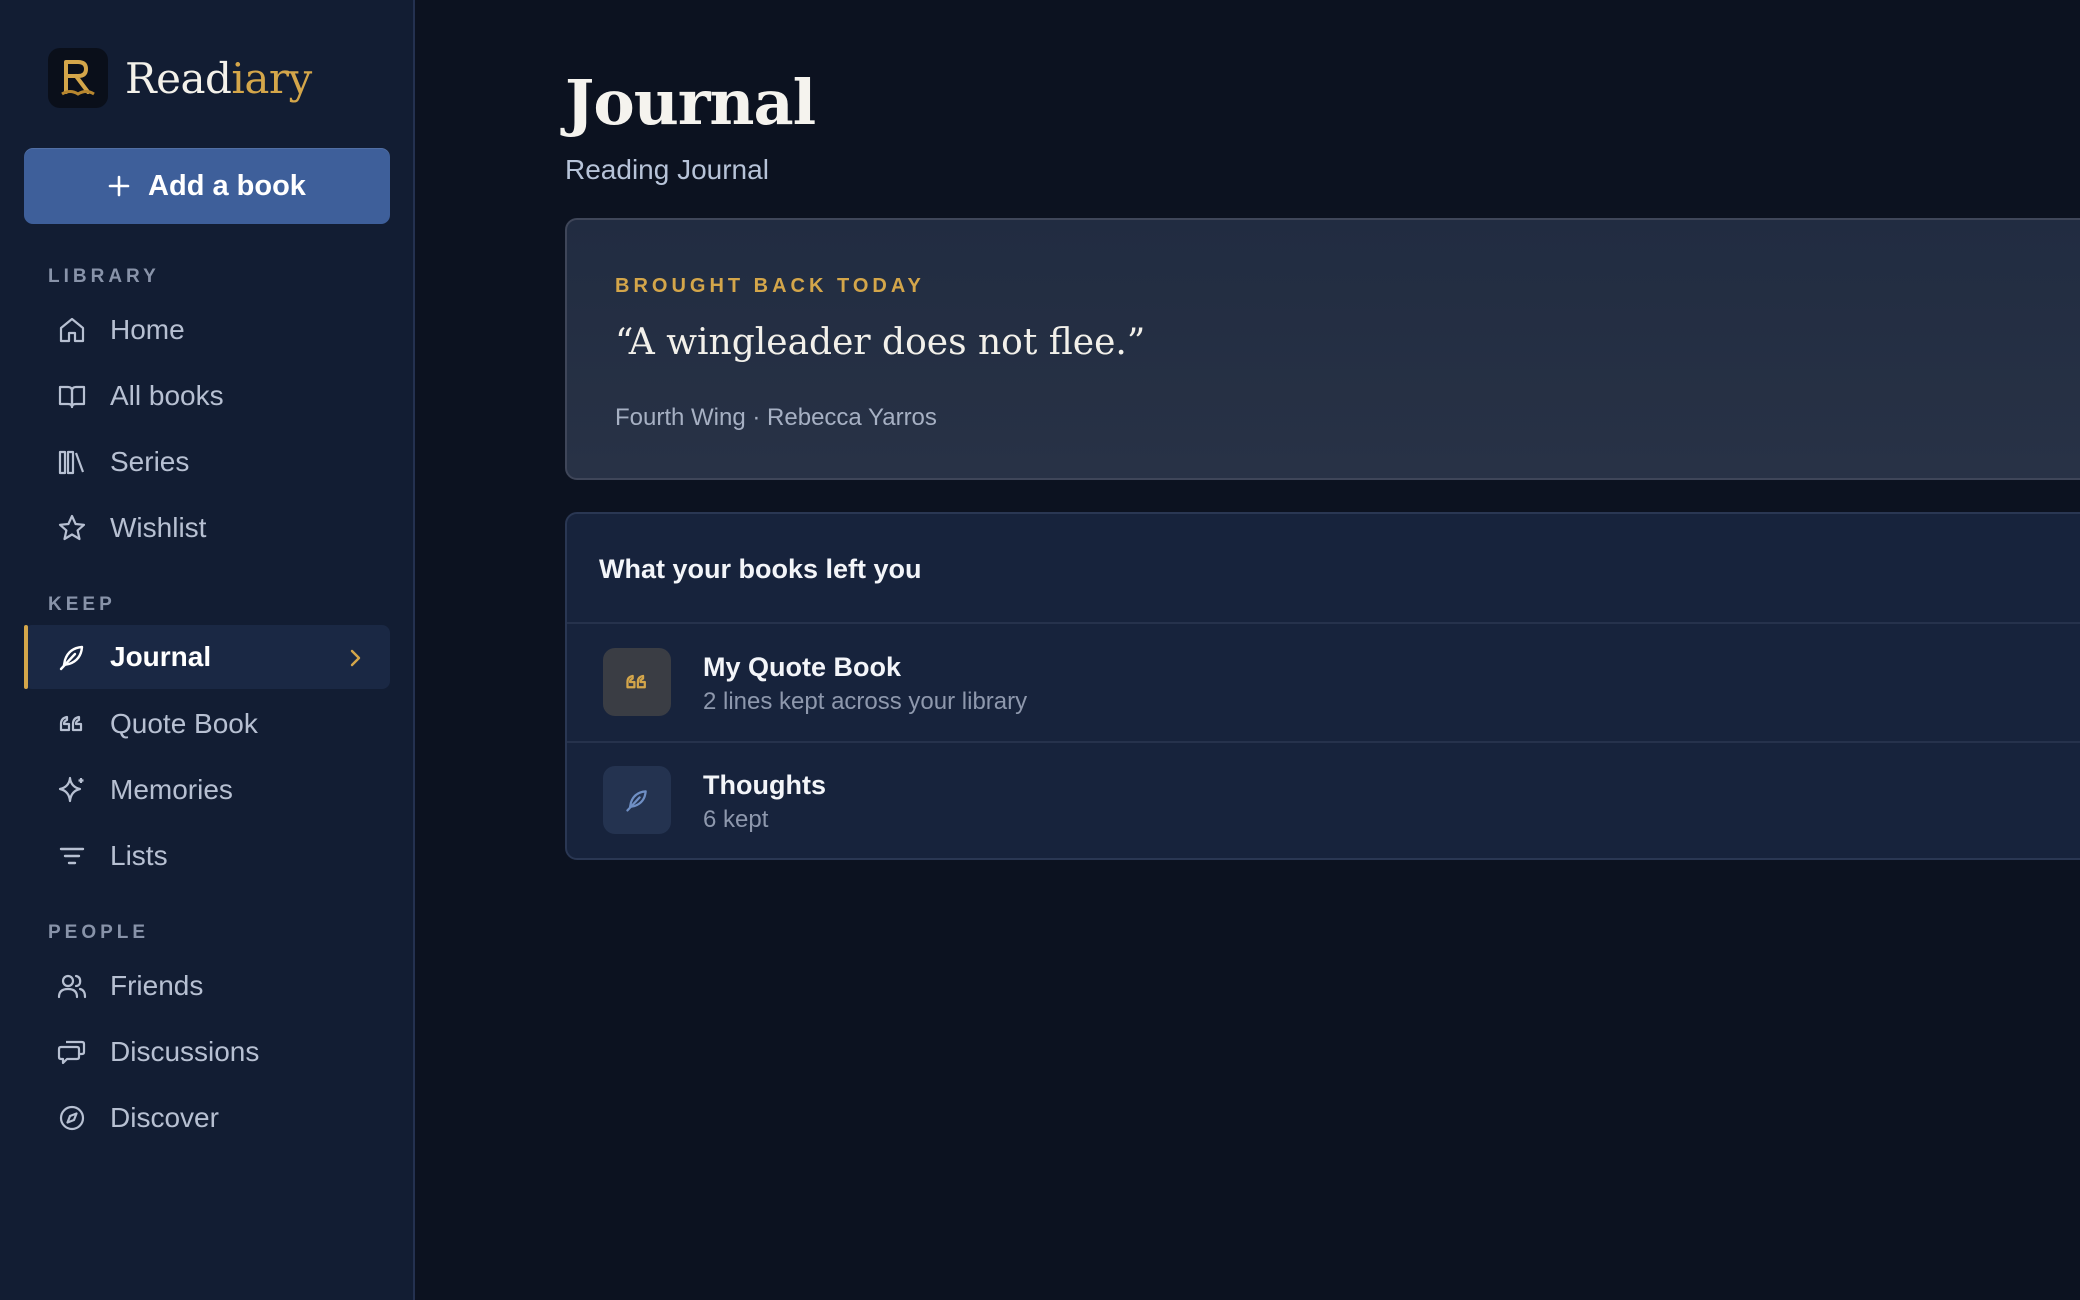 Image resolution: width=2080 pixels, height=1300 pixels. Describe the element at coordinates (667, 169) in the screenshot. I see `page-subtitle: Reading Journal` at that location.